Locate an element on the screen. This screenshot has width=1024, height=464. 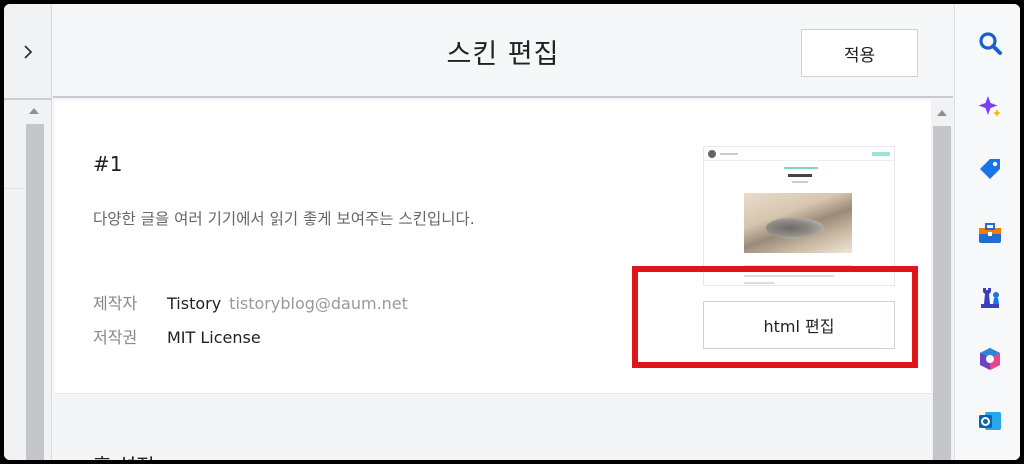
maker-name: Tistory is located at coordinates (194, 303).